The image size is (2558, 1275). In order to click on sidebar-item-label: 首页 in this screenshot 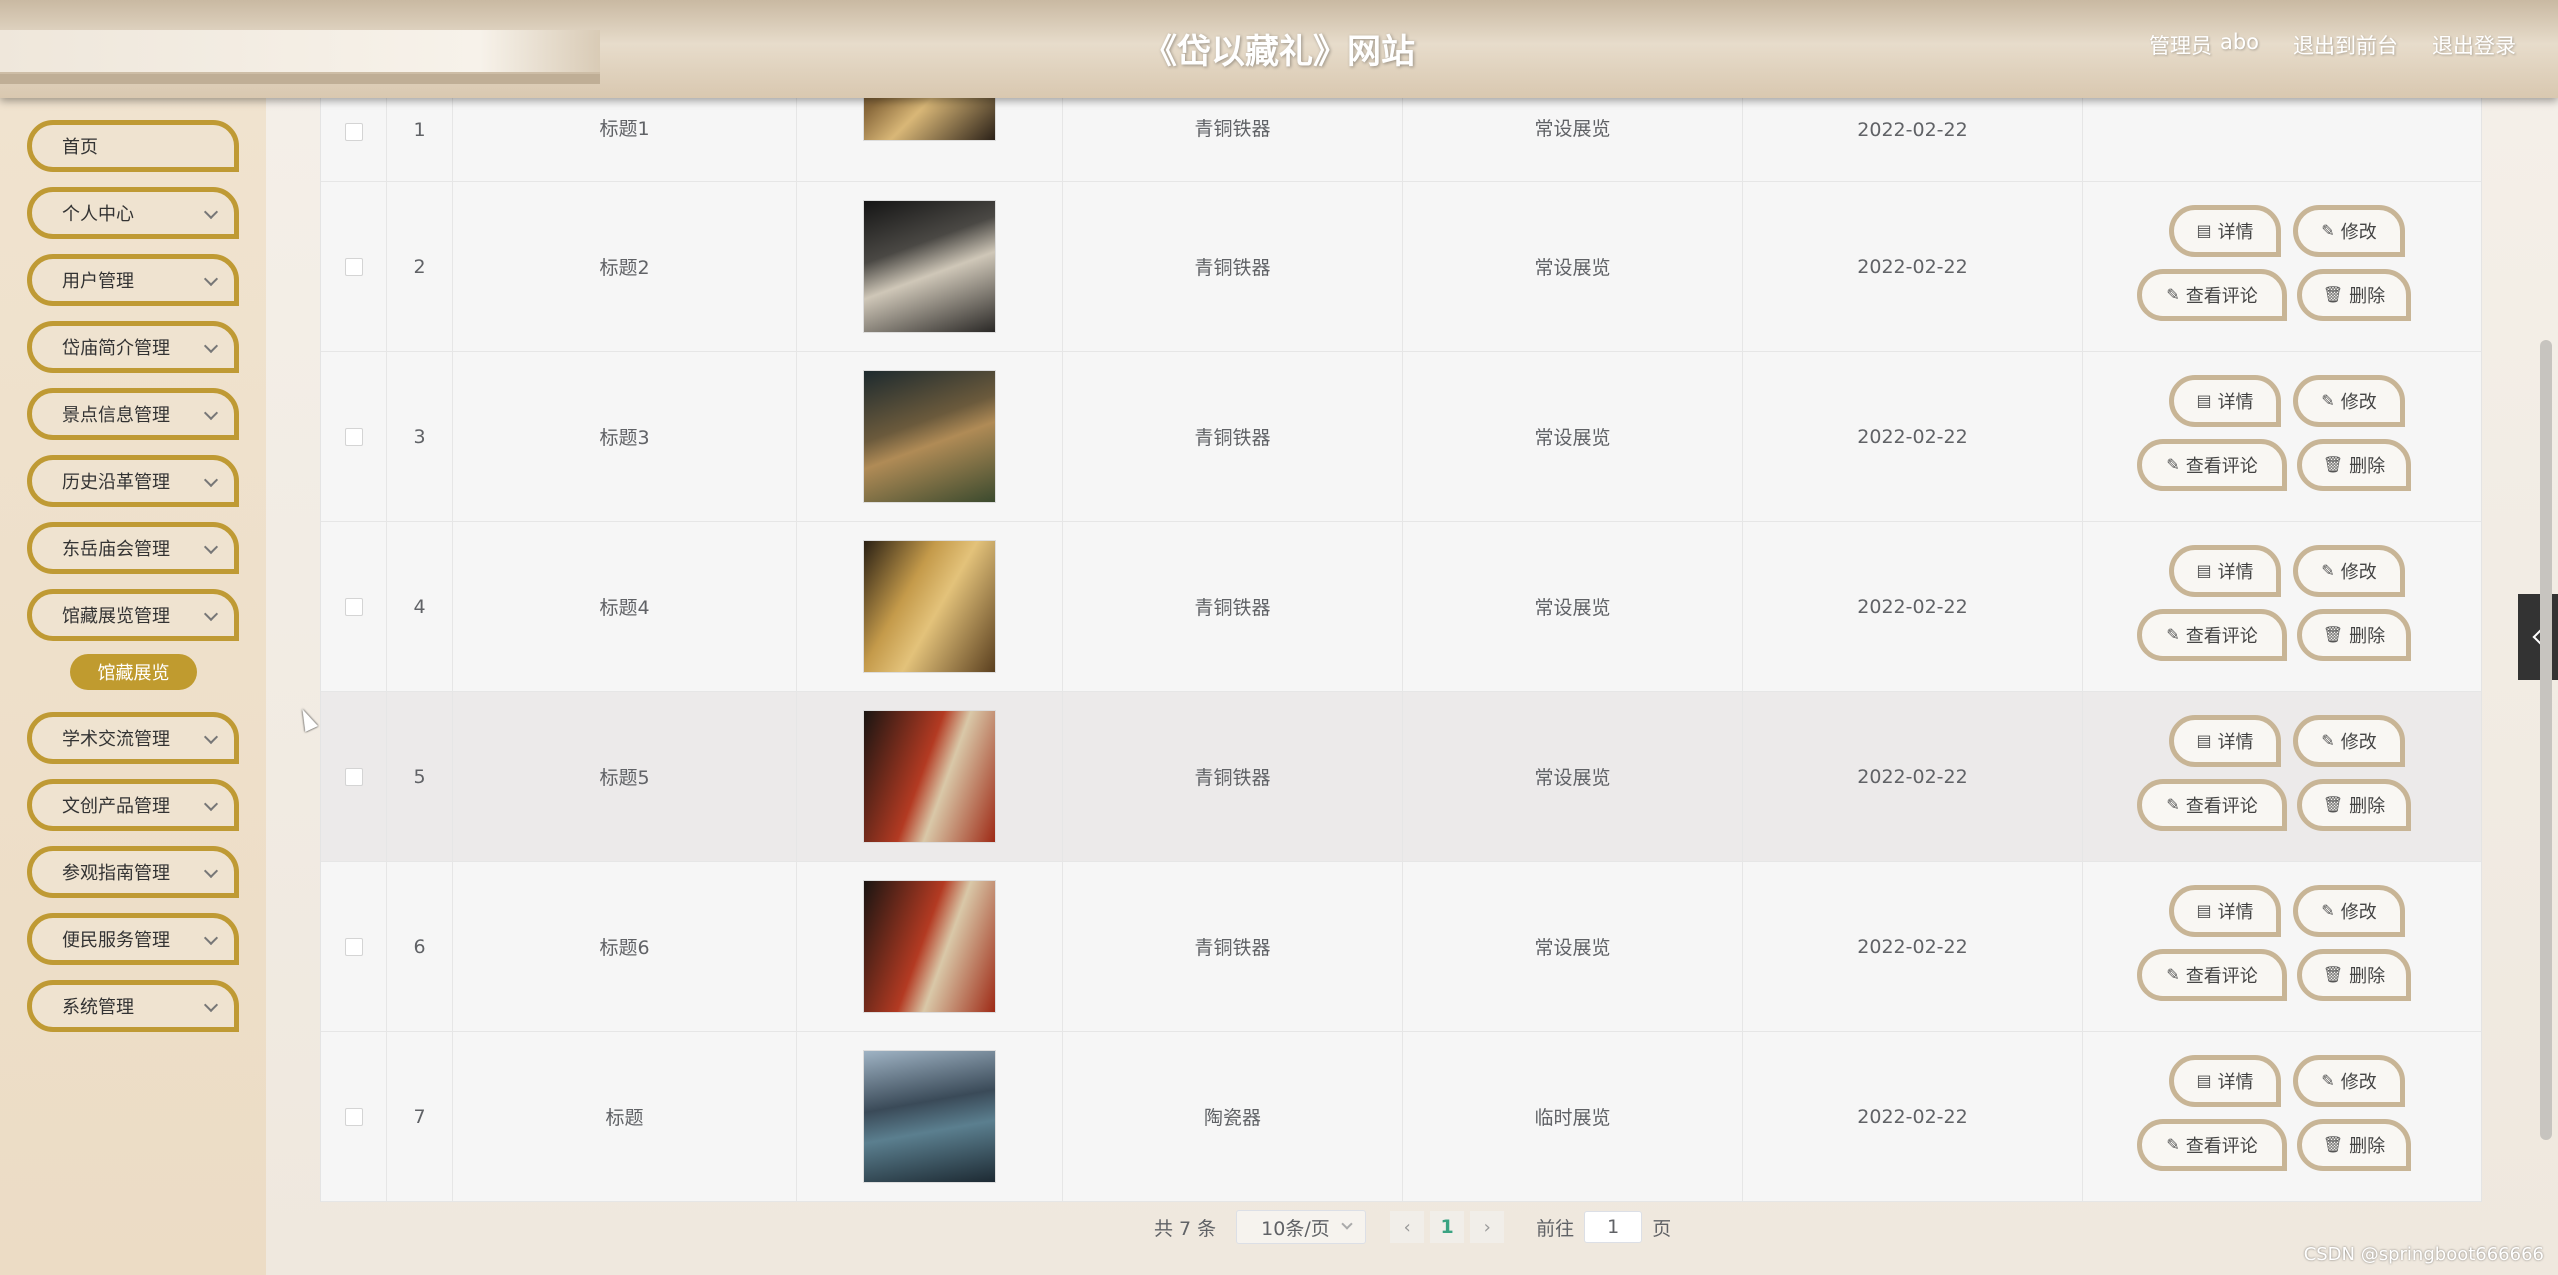, I will do `click(80, 147)`.